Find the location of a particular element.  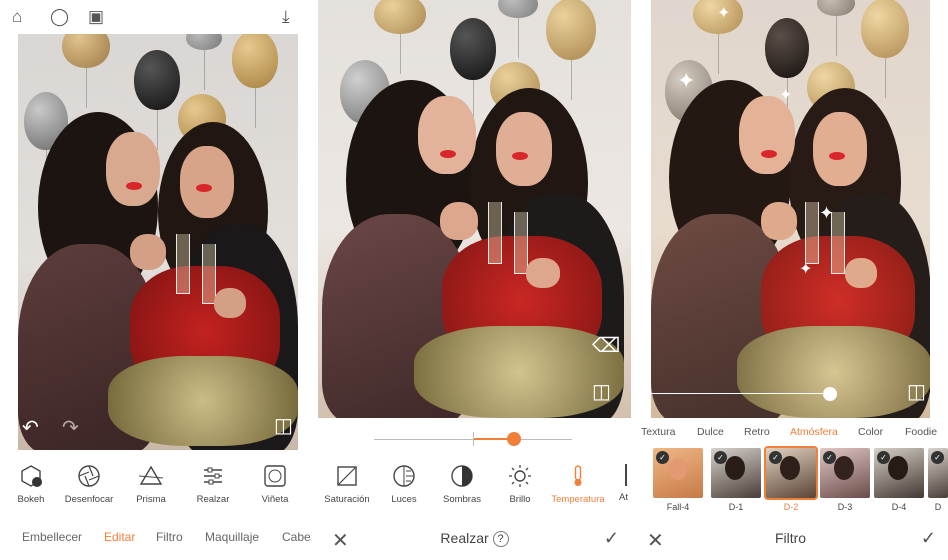

filter-thumb-fall-4: ✓ is located at coordinates (678, 473).